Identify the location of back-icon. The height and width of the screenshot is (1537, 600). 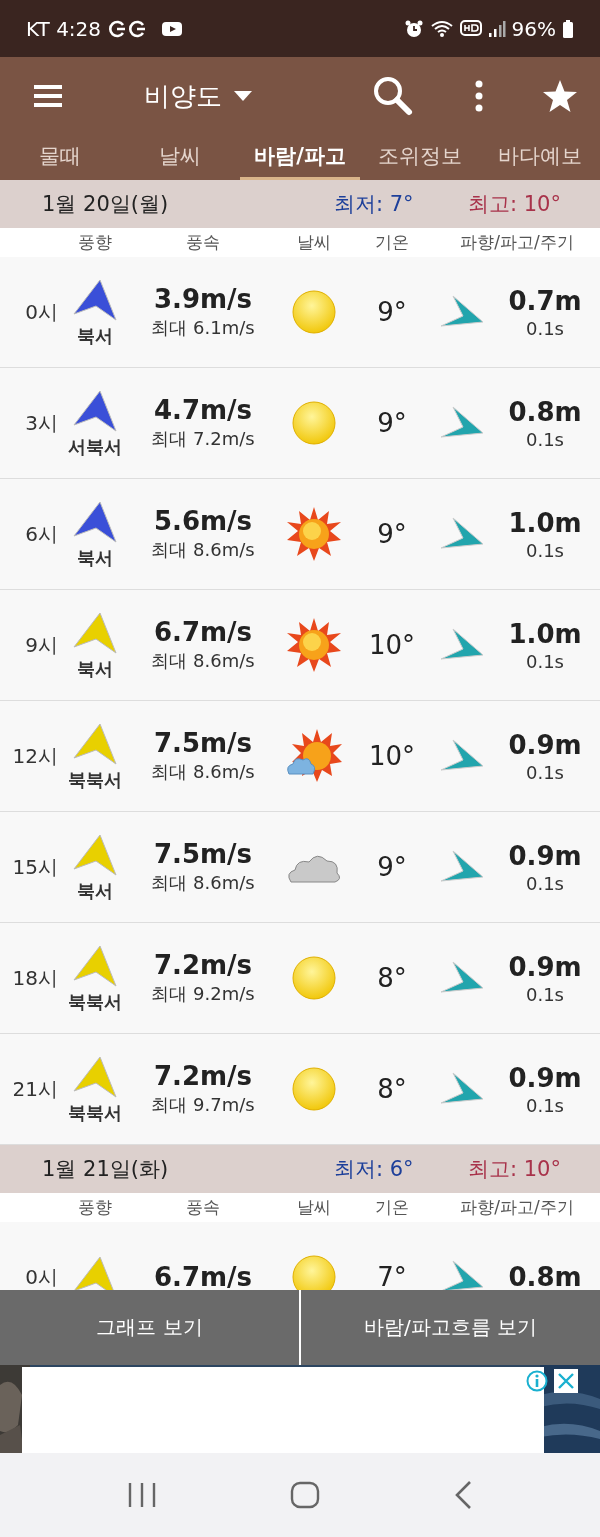
(463, 1495).